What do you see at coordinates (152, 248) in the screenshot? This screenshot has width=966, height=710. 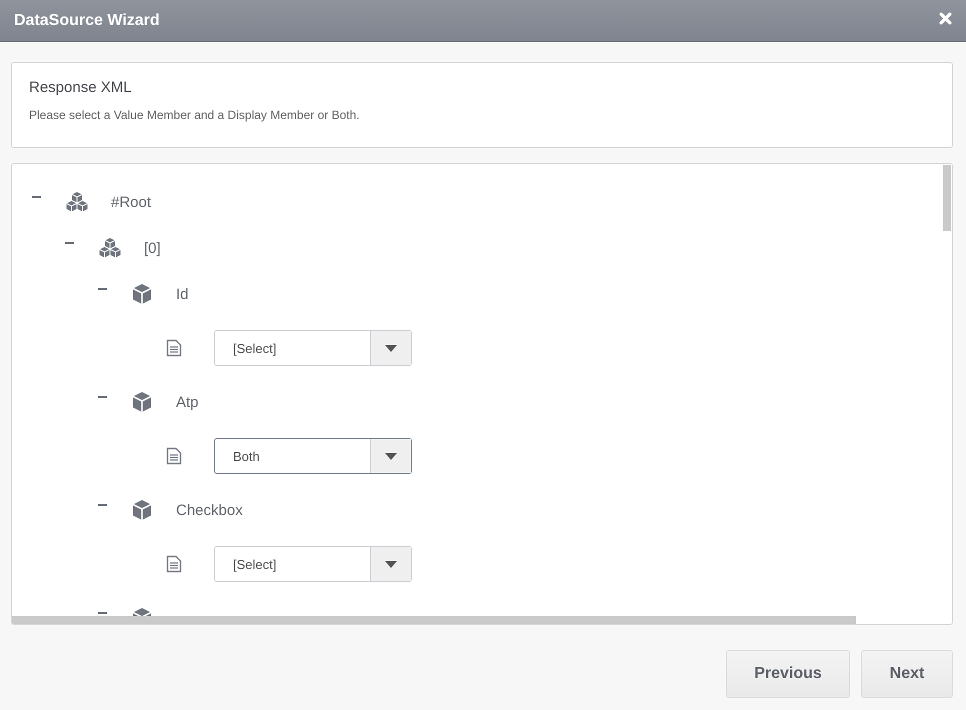 I see `node-label: [0]` at bounding box center [152, 248].